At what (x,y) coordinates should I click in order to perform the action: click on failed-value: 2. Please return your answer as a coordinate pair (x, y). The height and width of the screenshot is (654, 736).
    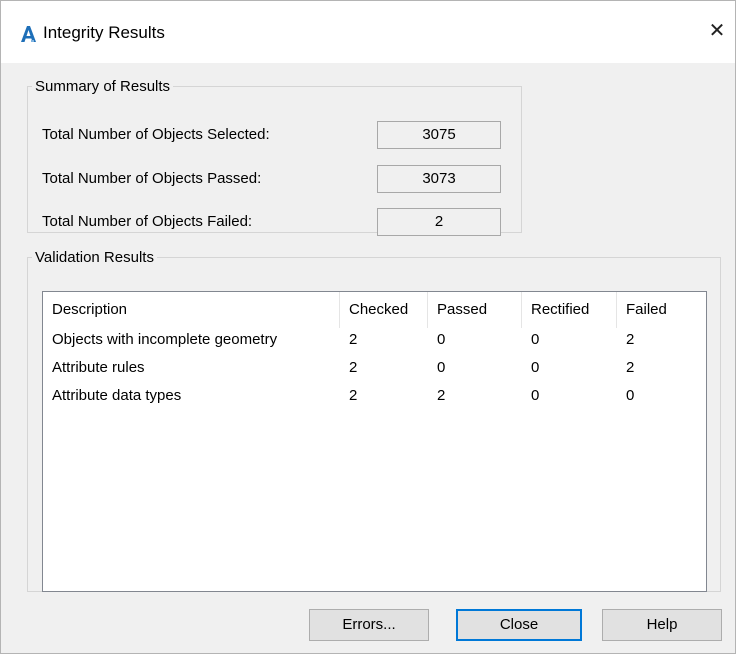
    Looking at the image, I should click on (439, 222).